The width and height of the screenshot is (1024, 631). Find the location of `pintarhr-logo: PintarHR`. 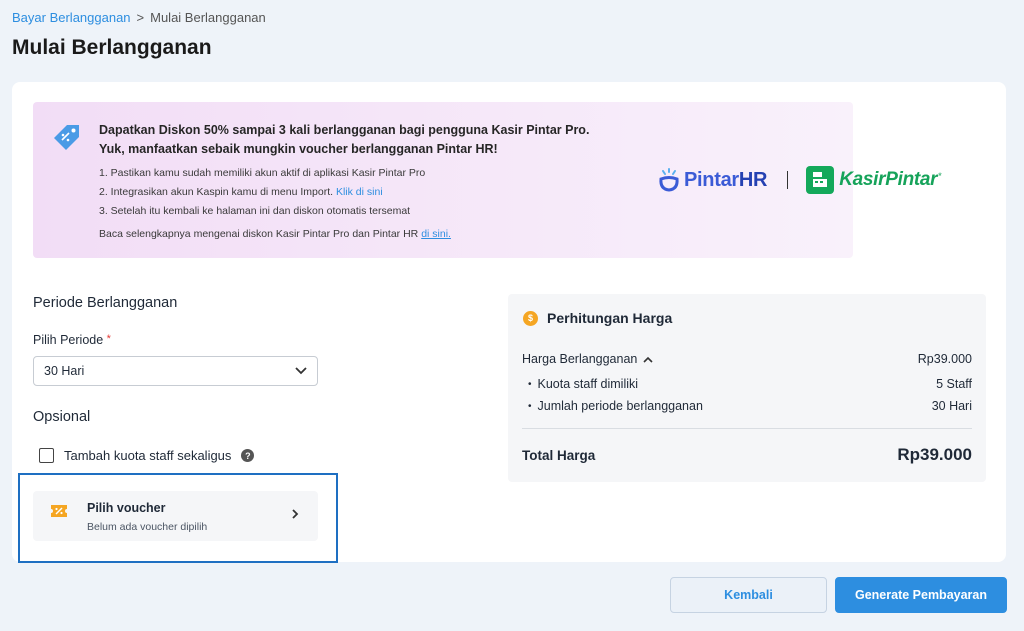

pintarhr-logo: PintarHR is located at coordinates (712, 180).